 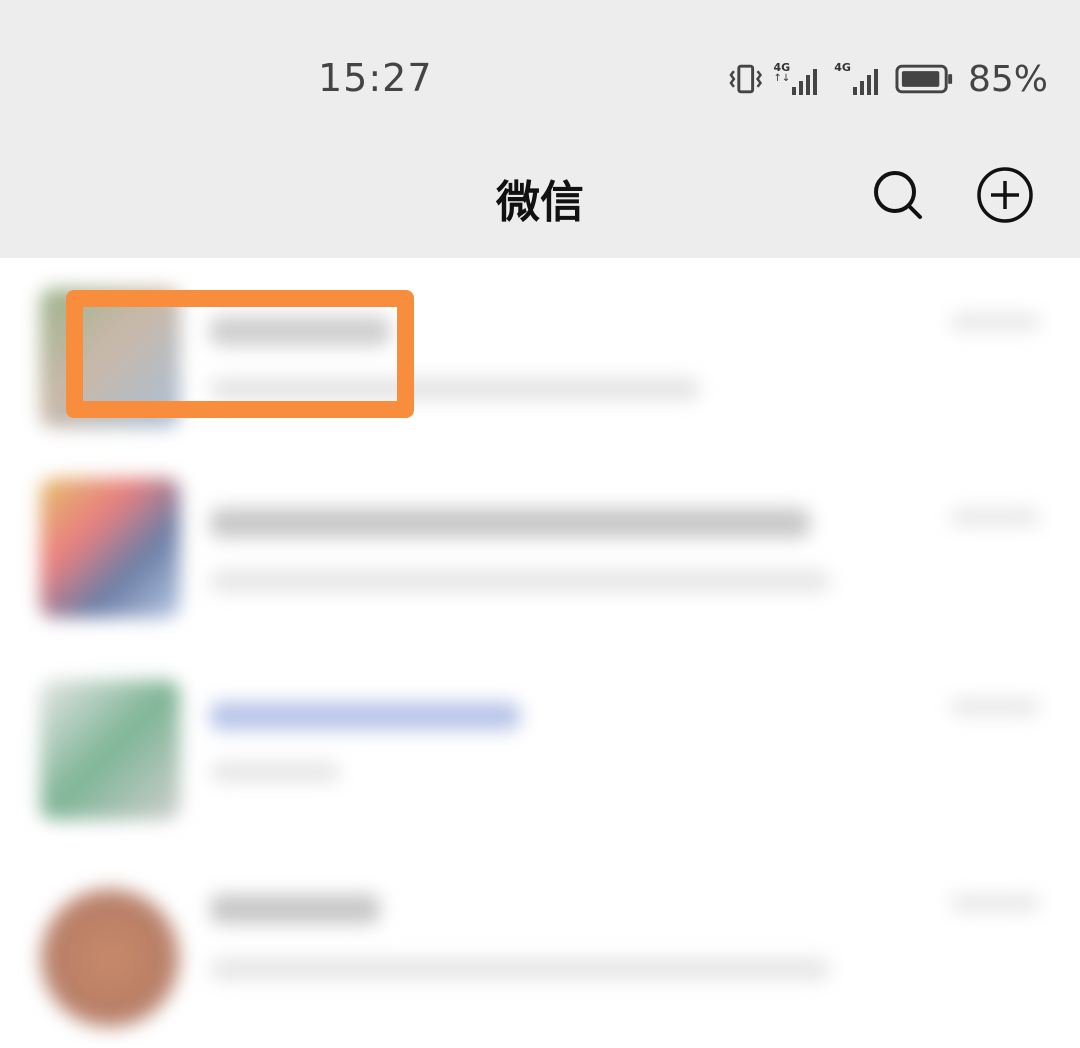 I want to click on signal-4g-icon: 4G ↑↓, so click(x=798, y=78).